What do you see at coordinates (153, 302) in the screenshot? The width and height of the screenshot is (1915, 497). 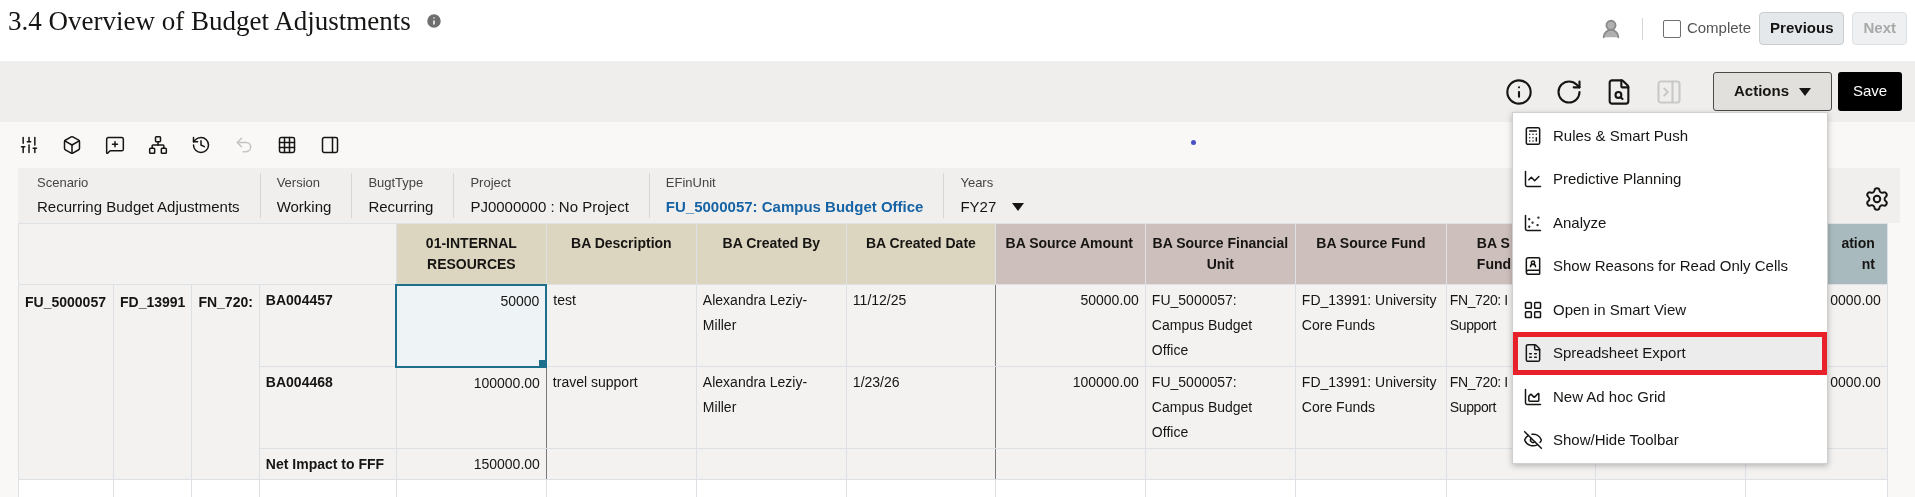 I see `row-member: FD_13991` at bounding box center [153, 302].